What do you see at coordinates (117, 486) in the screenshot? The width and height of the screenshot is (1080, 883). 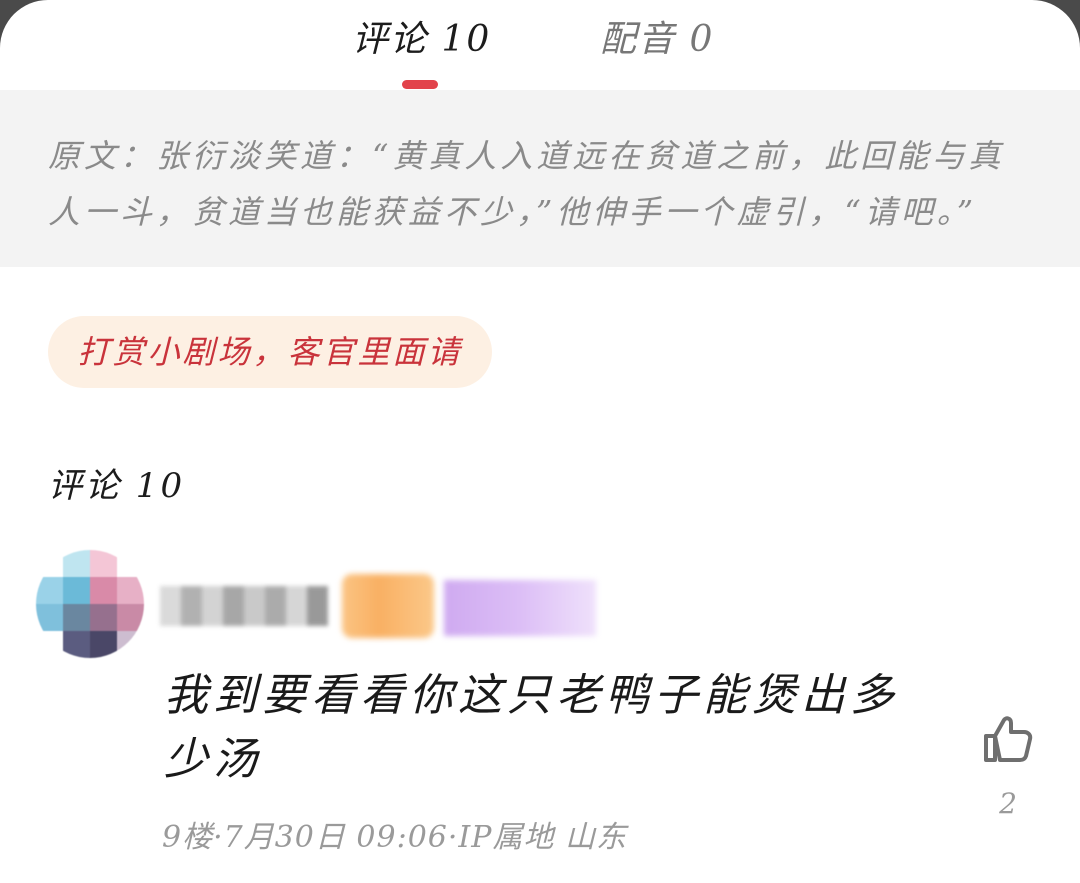 I see `comments-section-title: 评论 10` at bounding box center [117, 486].